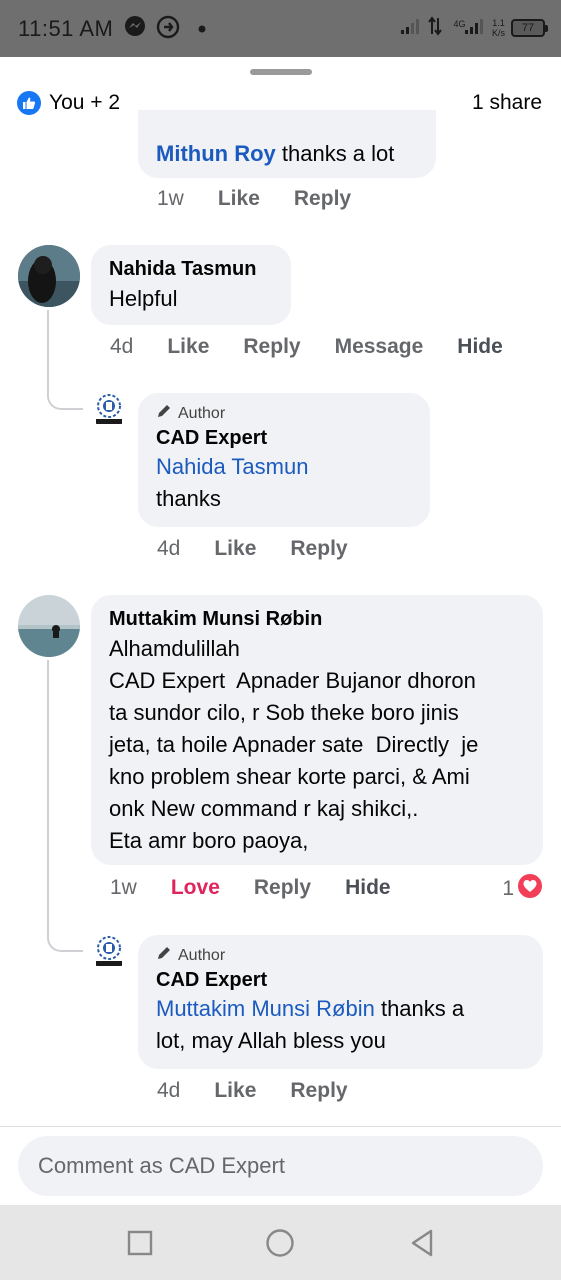 The image size is (561, 1280). I want to click on reaction-count: 1, so click(522, 889).